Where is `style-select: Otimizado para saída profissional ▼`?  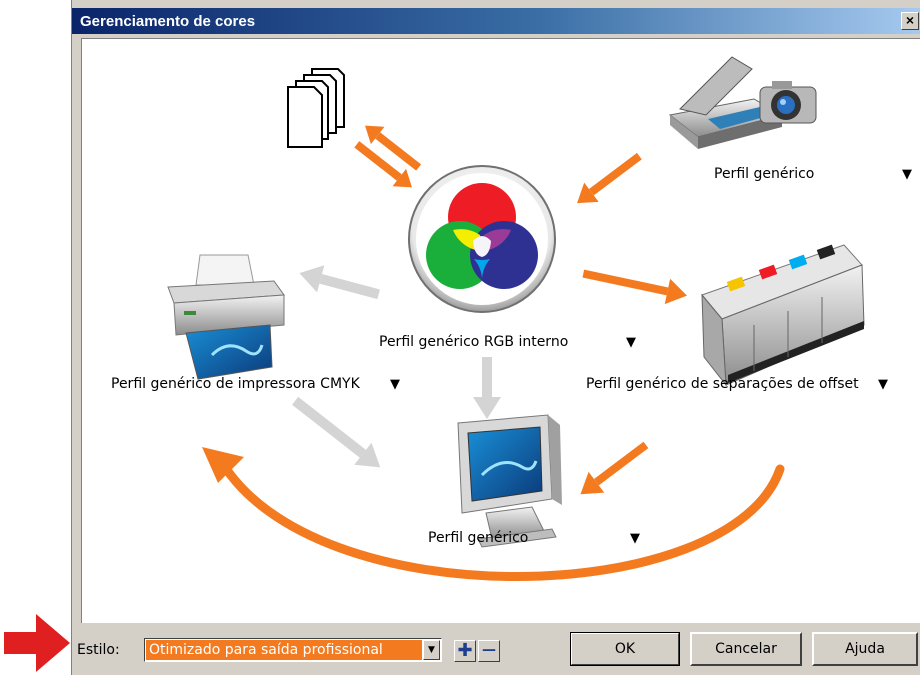 style-select: Otimizado para saída profissional ▼ is located at coordinates (293, 650).